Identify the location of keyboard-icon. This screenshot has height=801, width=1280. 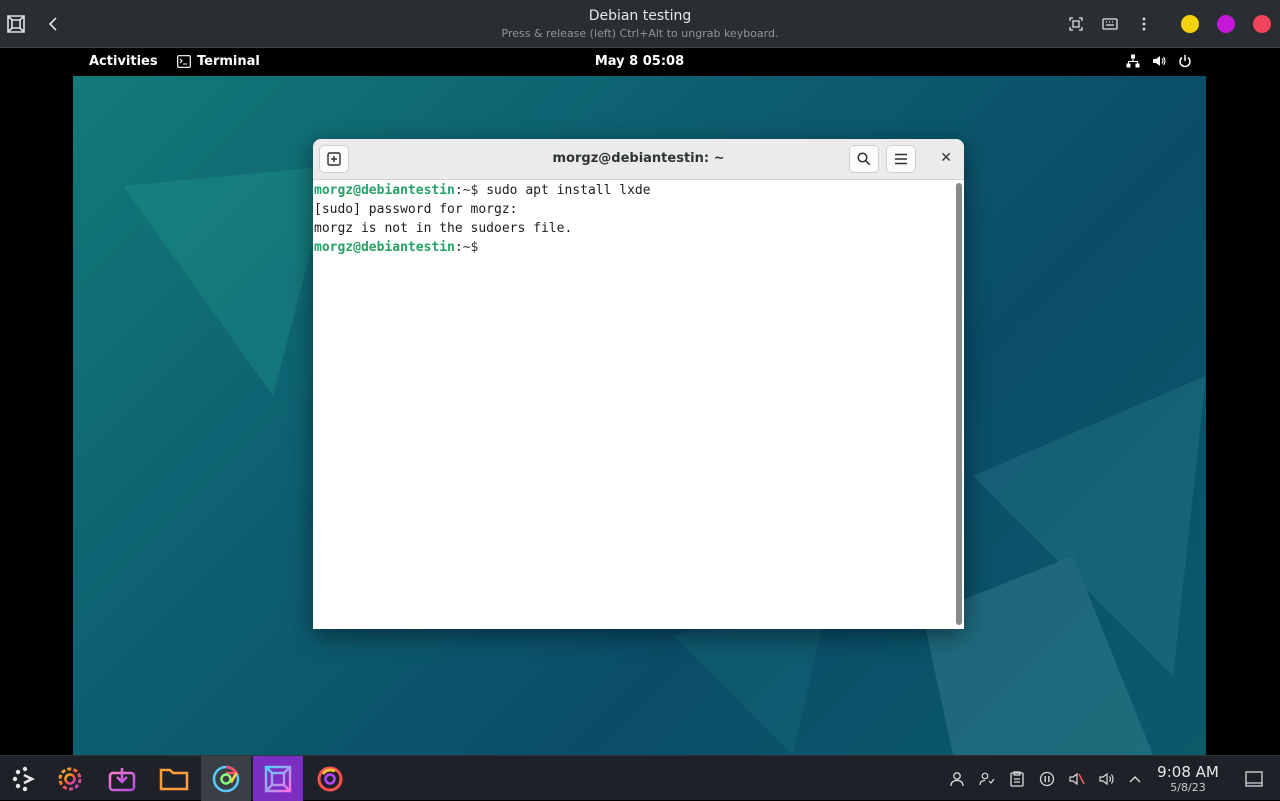
(1110, 24).